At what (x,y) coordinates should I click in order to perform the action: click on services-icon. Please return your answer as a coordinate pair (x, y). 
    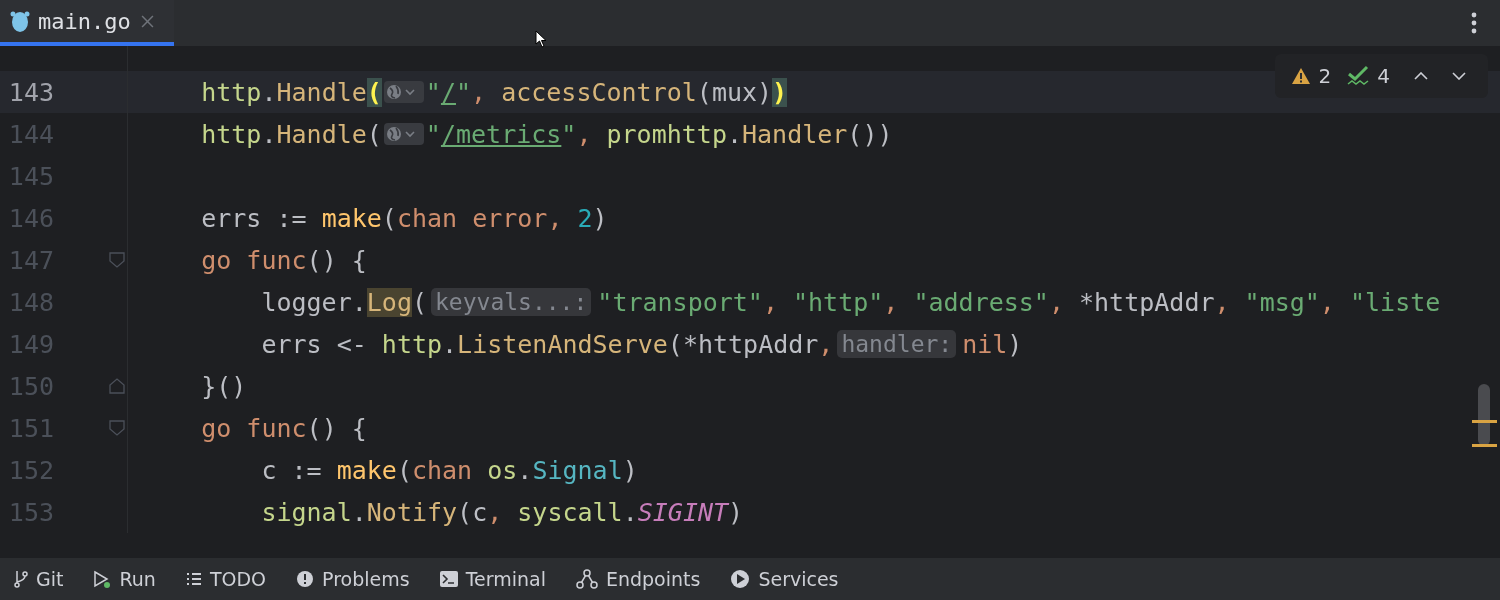
    Looking at the image, I should click on (740, 579).